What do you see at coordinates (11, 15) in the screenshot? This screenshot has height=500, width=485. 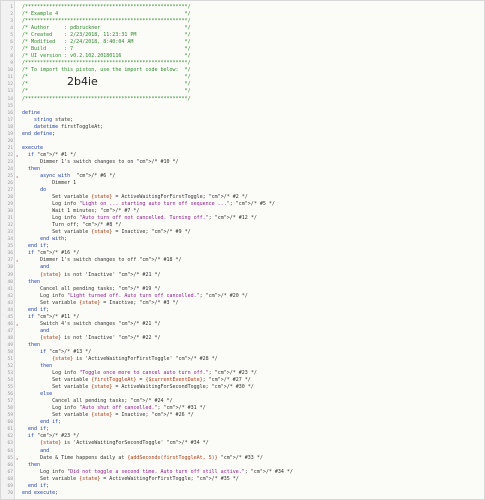 I see `line-number: 2` at bounding box center [11, 15].